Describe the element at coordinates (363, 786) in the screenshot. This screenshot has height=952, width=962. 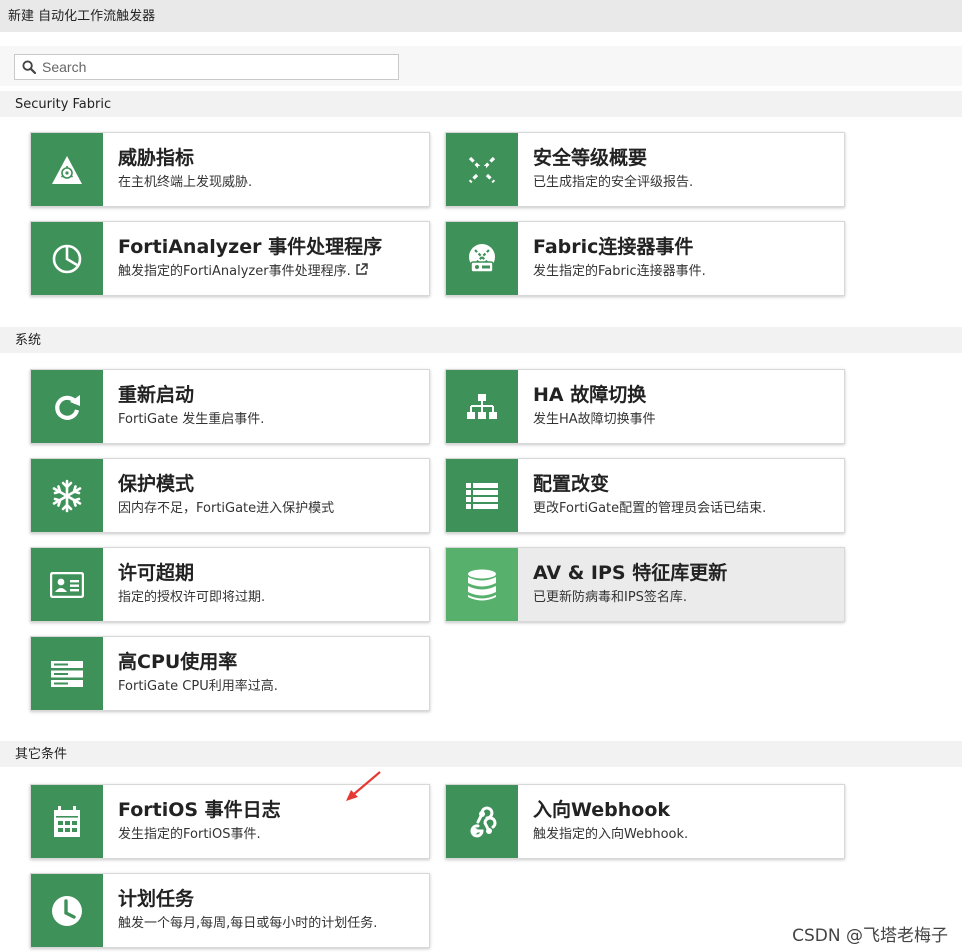
I see `annotation-arrow-icon` at that location.